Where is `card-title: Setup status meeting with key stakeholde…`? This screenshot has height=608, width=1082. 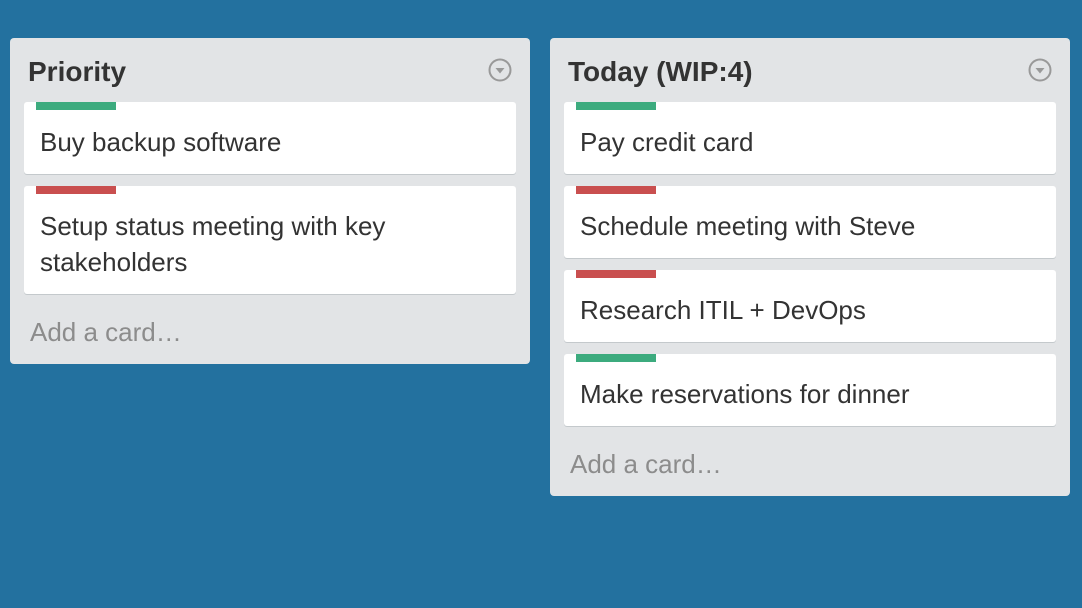 card-title: Setup status meeting with key stakeholde… is located at coordinates (213, 244).